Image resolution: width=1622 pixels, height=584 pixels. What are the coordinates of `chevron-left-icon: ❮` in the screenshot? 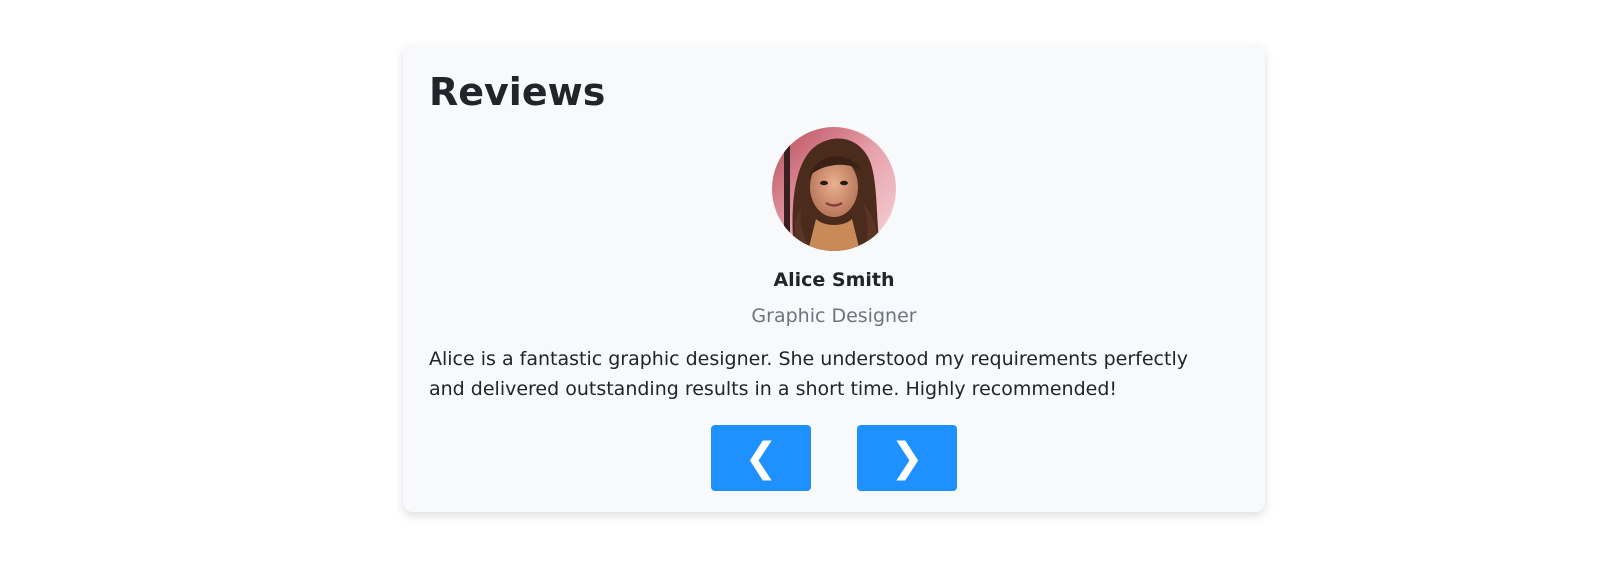 It's located at (761, 458).